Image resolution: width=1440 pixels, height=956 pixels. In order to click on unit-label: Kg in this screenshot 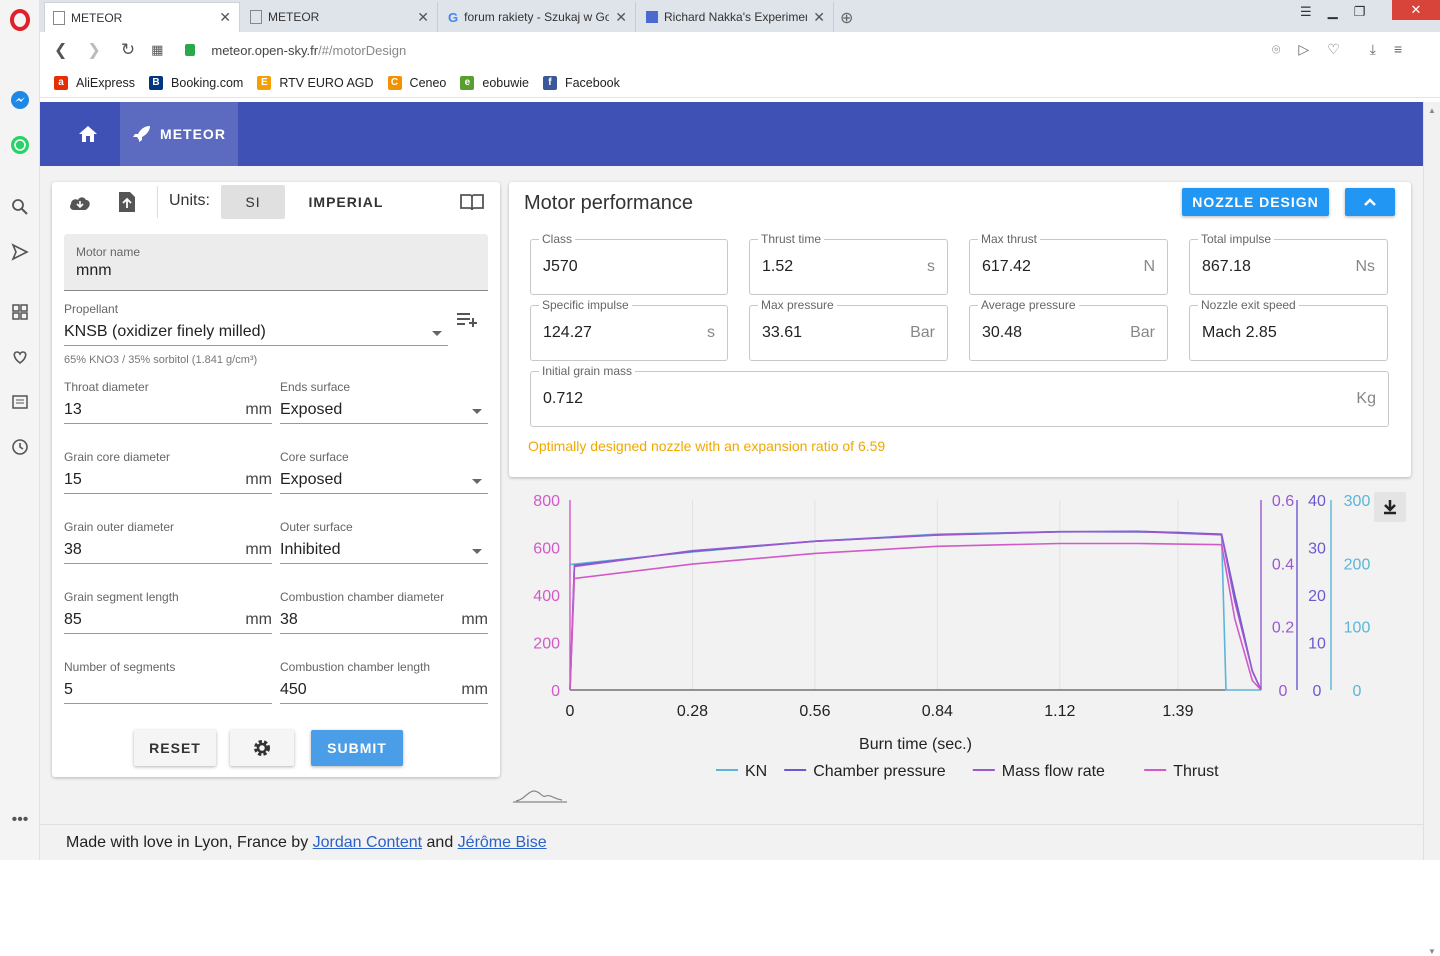, I will do `click(1366, 398)`.